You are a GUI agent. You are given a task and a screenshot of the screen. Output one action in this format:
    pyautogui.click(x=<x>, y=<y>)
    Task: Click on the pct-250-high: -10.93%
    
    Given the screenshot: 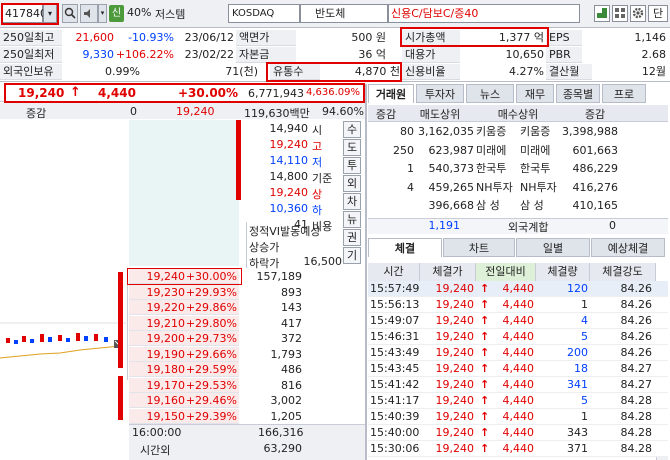 What is the action you would take?
    pyautogui.click(x=151, y=37)
    